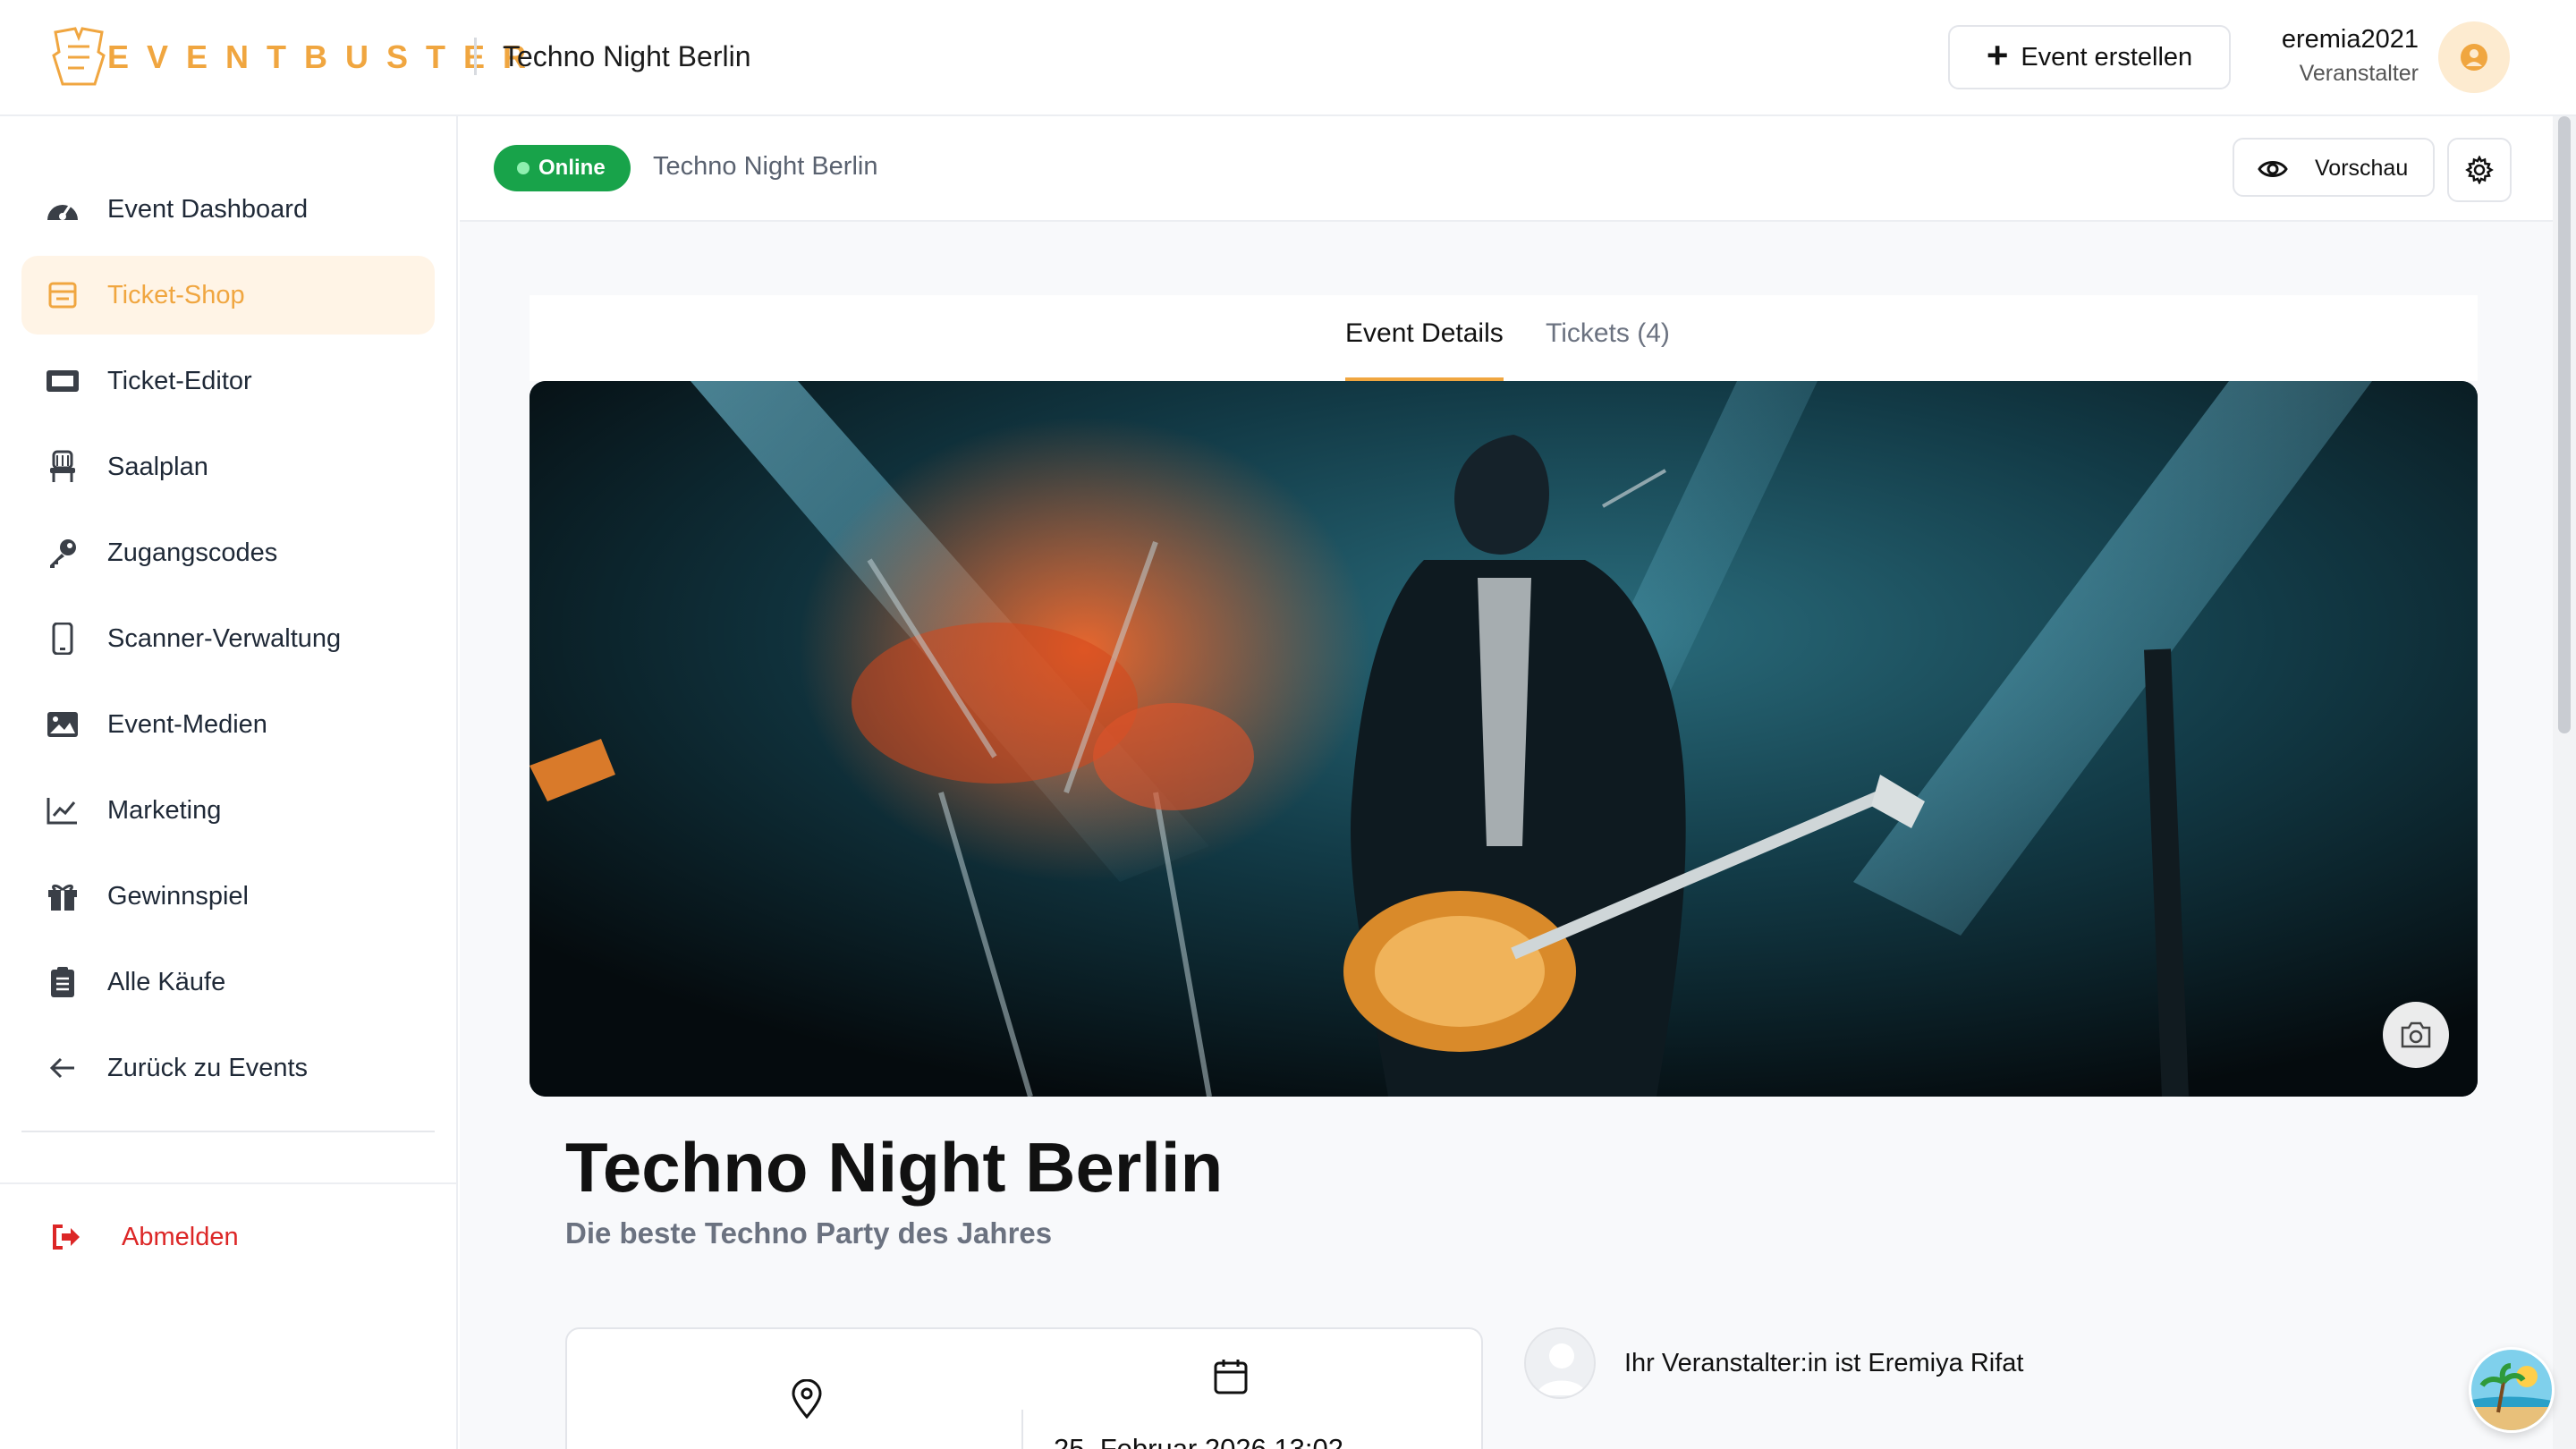 The width and height of the screenshot is (2576, 1449). Describe the element at coordinates (178, 896) in the screenshot. I see `sidebar-item-label: Gewinnspiel` at that location.